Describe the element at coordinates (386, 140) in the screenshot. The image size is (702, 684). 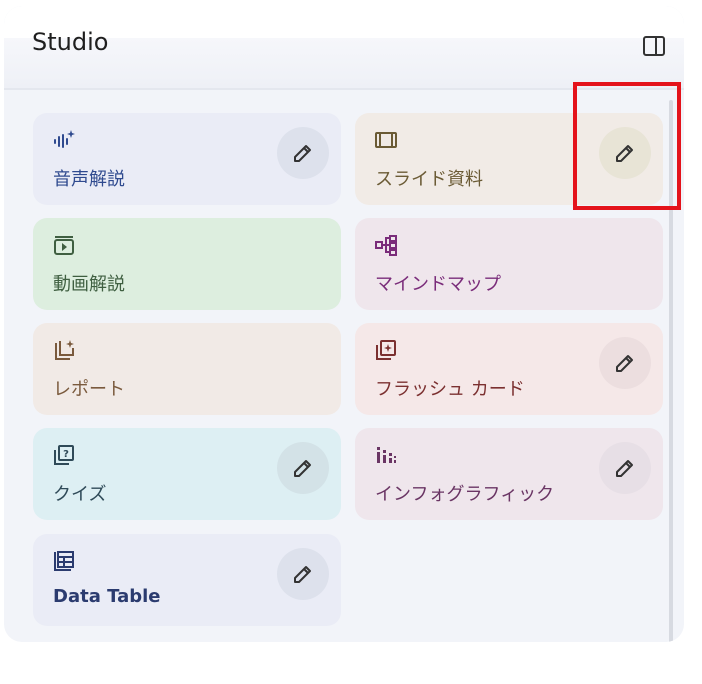
I see `slides-icon` at that location.